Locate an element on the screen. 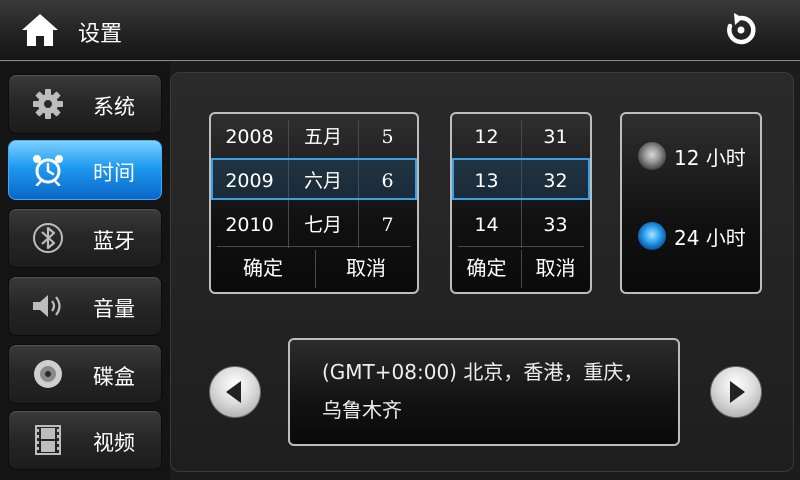 Image resolution: width=800 pixels, height=480 pixels. date-cancel-button: 取消 is located at coordinates (366, 268).